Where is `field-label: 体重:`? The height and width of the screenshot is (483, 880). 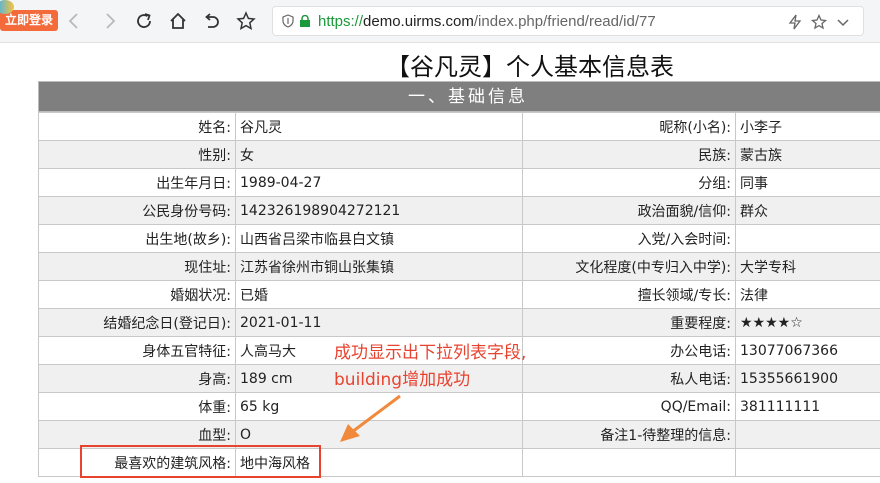
field-label: 体重: is located at coordinates (137, 406).